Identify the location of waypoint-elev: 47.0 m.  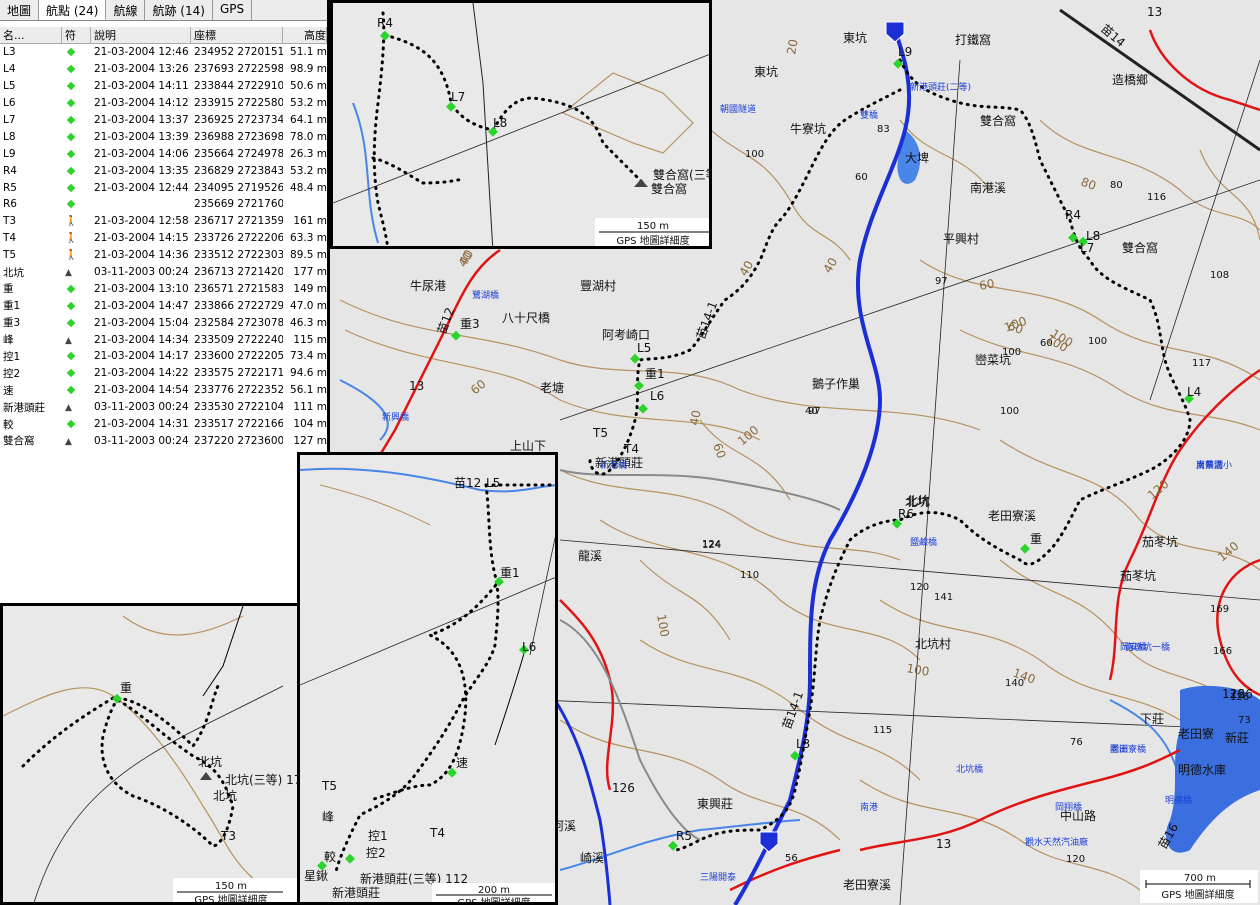
(308, 305).